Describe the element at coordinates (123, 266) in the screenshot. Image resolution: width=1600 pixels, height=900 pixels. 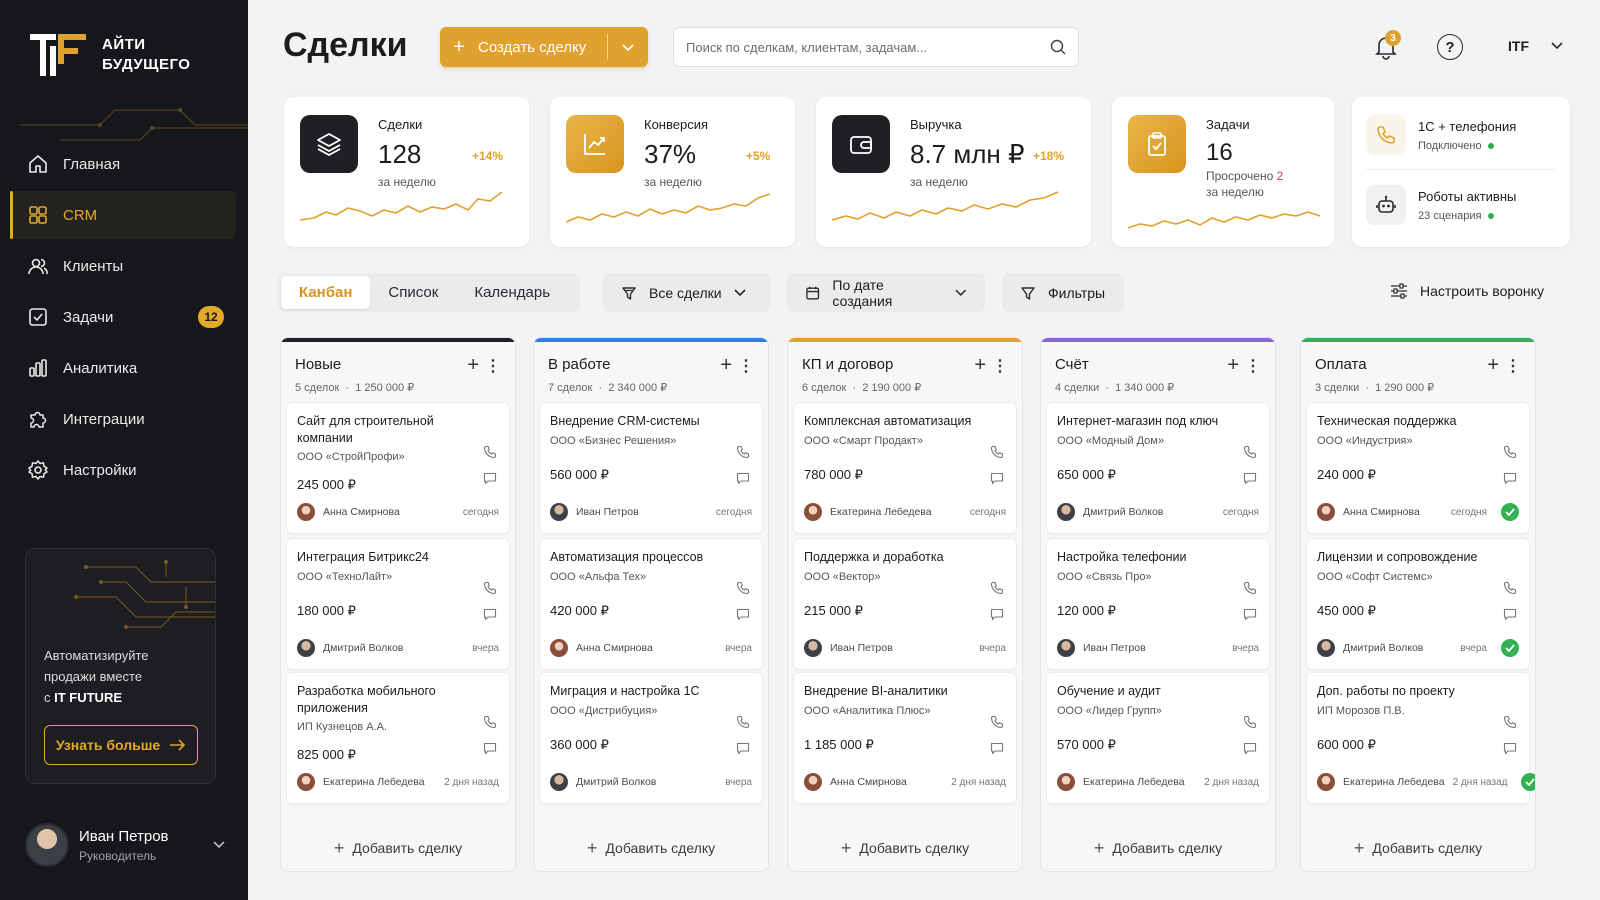
I see `sidebar-item-2: Клиенты` at that location.